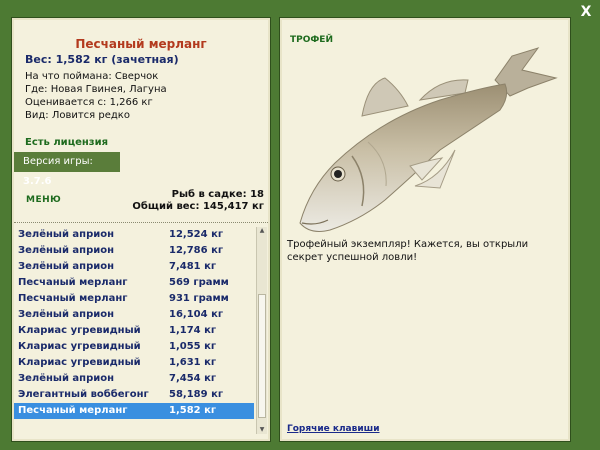 The width and height of the screenshot is (600, 450). What do you see at coordinates (83, 394) in the screenshot?
I see `fish-name: Элегантный воббегонг` at bounding box center [83, 394].